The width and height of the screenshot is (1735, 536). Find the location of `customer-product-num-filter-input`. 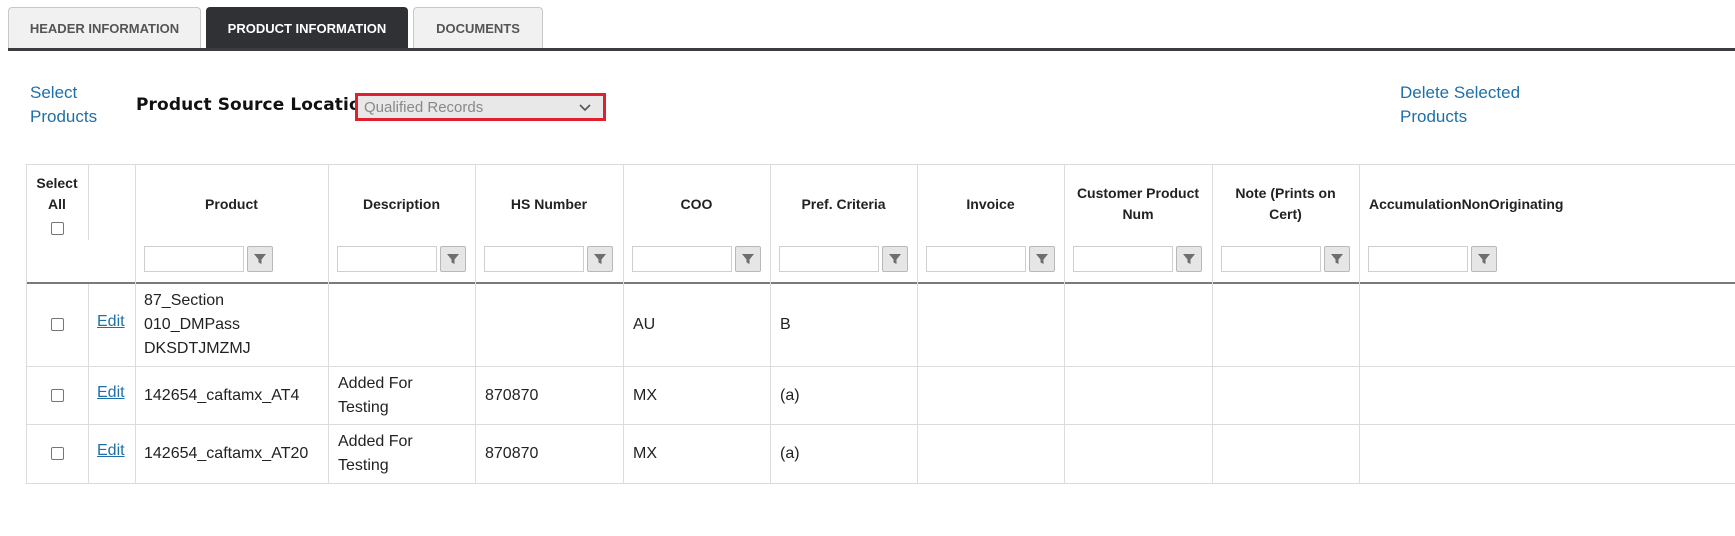

customer-product-num-filter-input is located at coordinates (1123, 259).